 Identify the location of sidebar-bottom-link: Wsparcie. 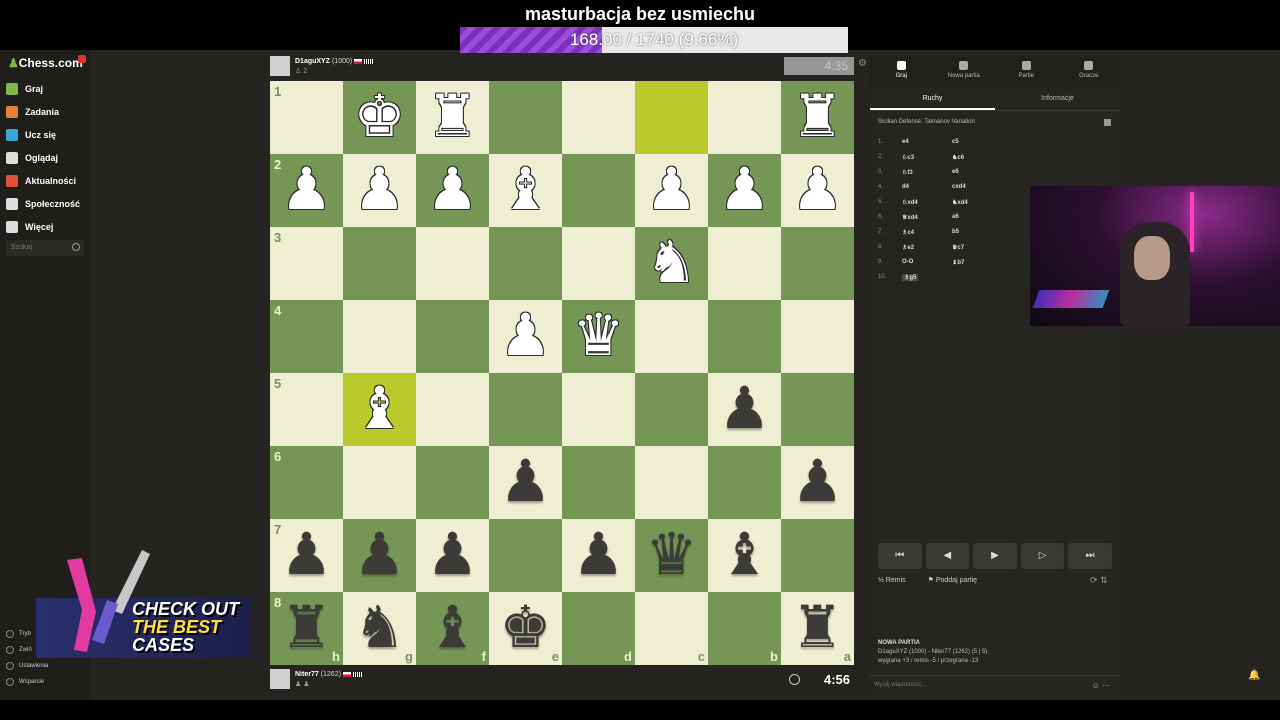
(27, 682).